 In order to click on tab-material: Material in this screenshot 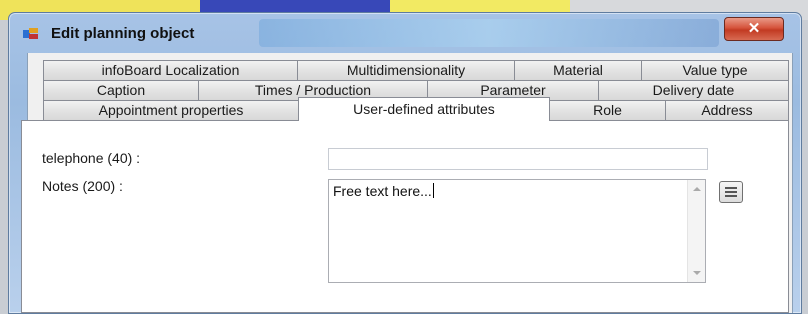, I will do `click(578, 70)`.